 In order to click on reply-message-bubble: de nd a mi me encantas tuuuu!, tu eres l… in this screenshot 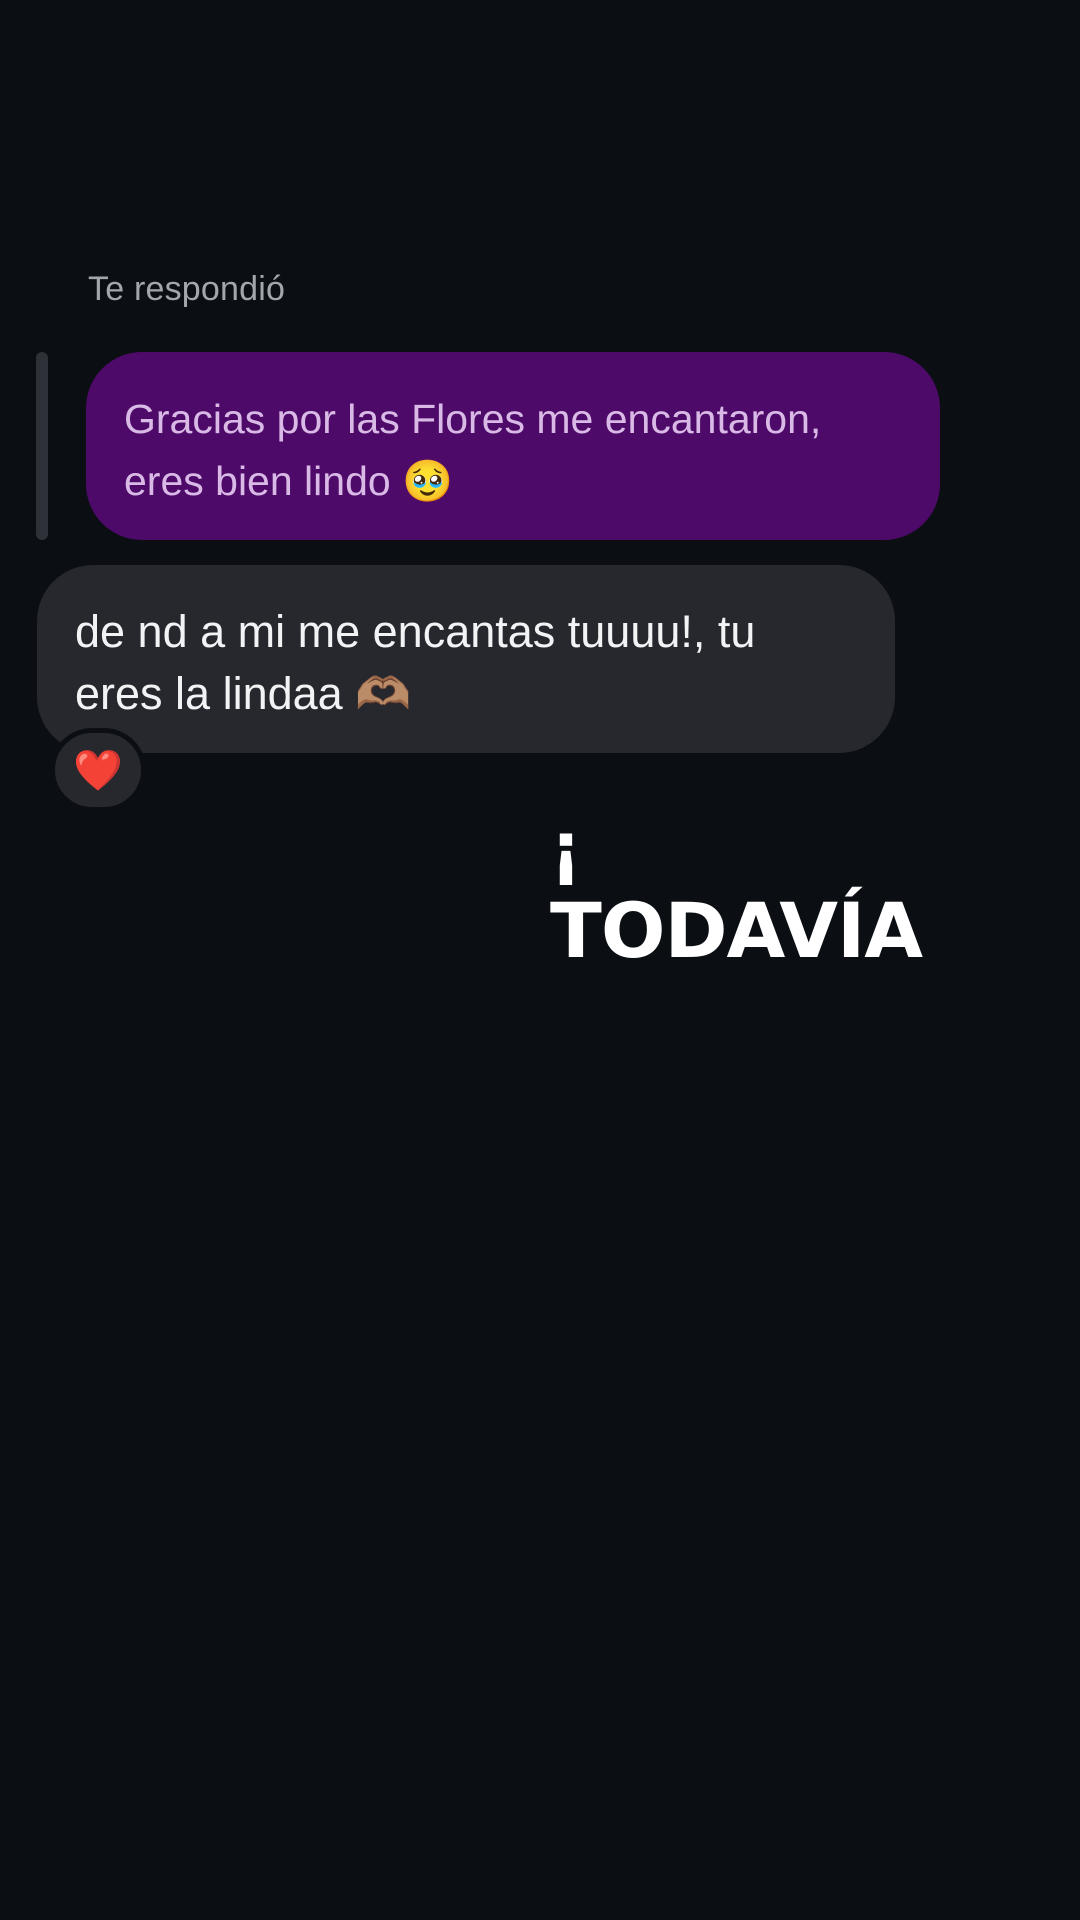, I will do `click(466, 659)`.